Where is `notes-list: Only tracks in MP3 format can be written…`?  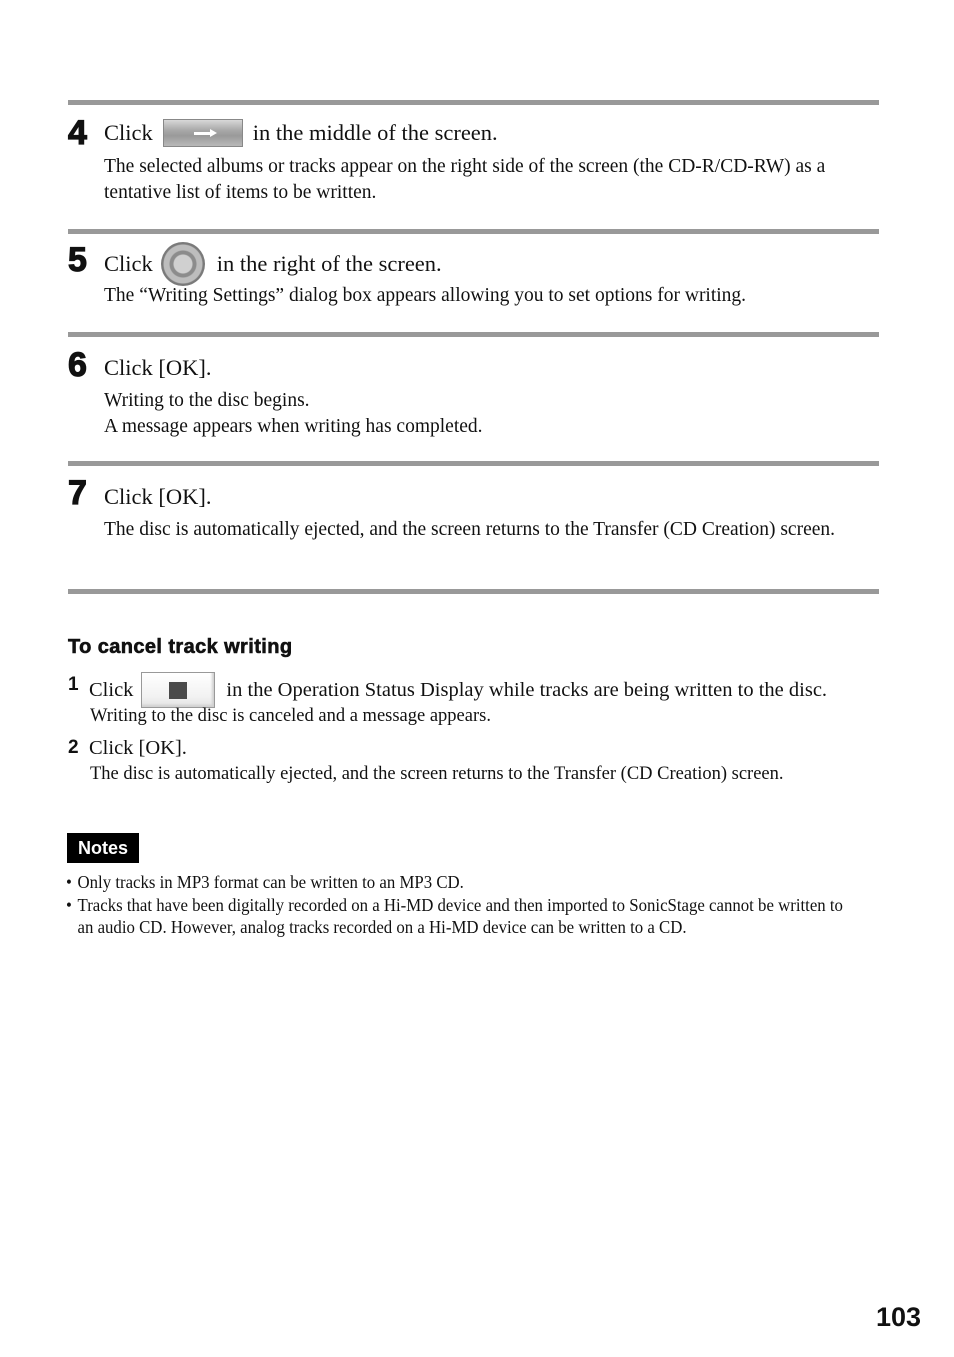
notes-list: Only tracks in MP3 format can be written… is located at coordinates (456, 905).